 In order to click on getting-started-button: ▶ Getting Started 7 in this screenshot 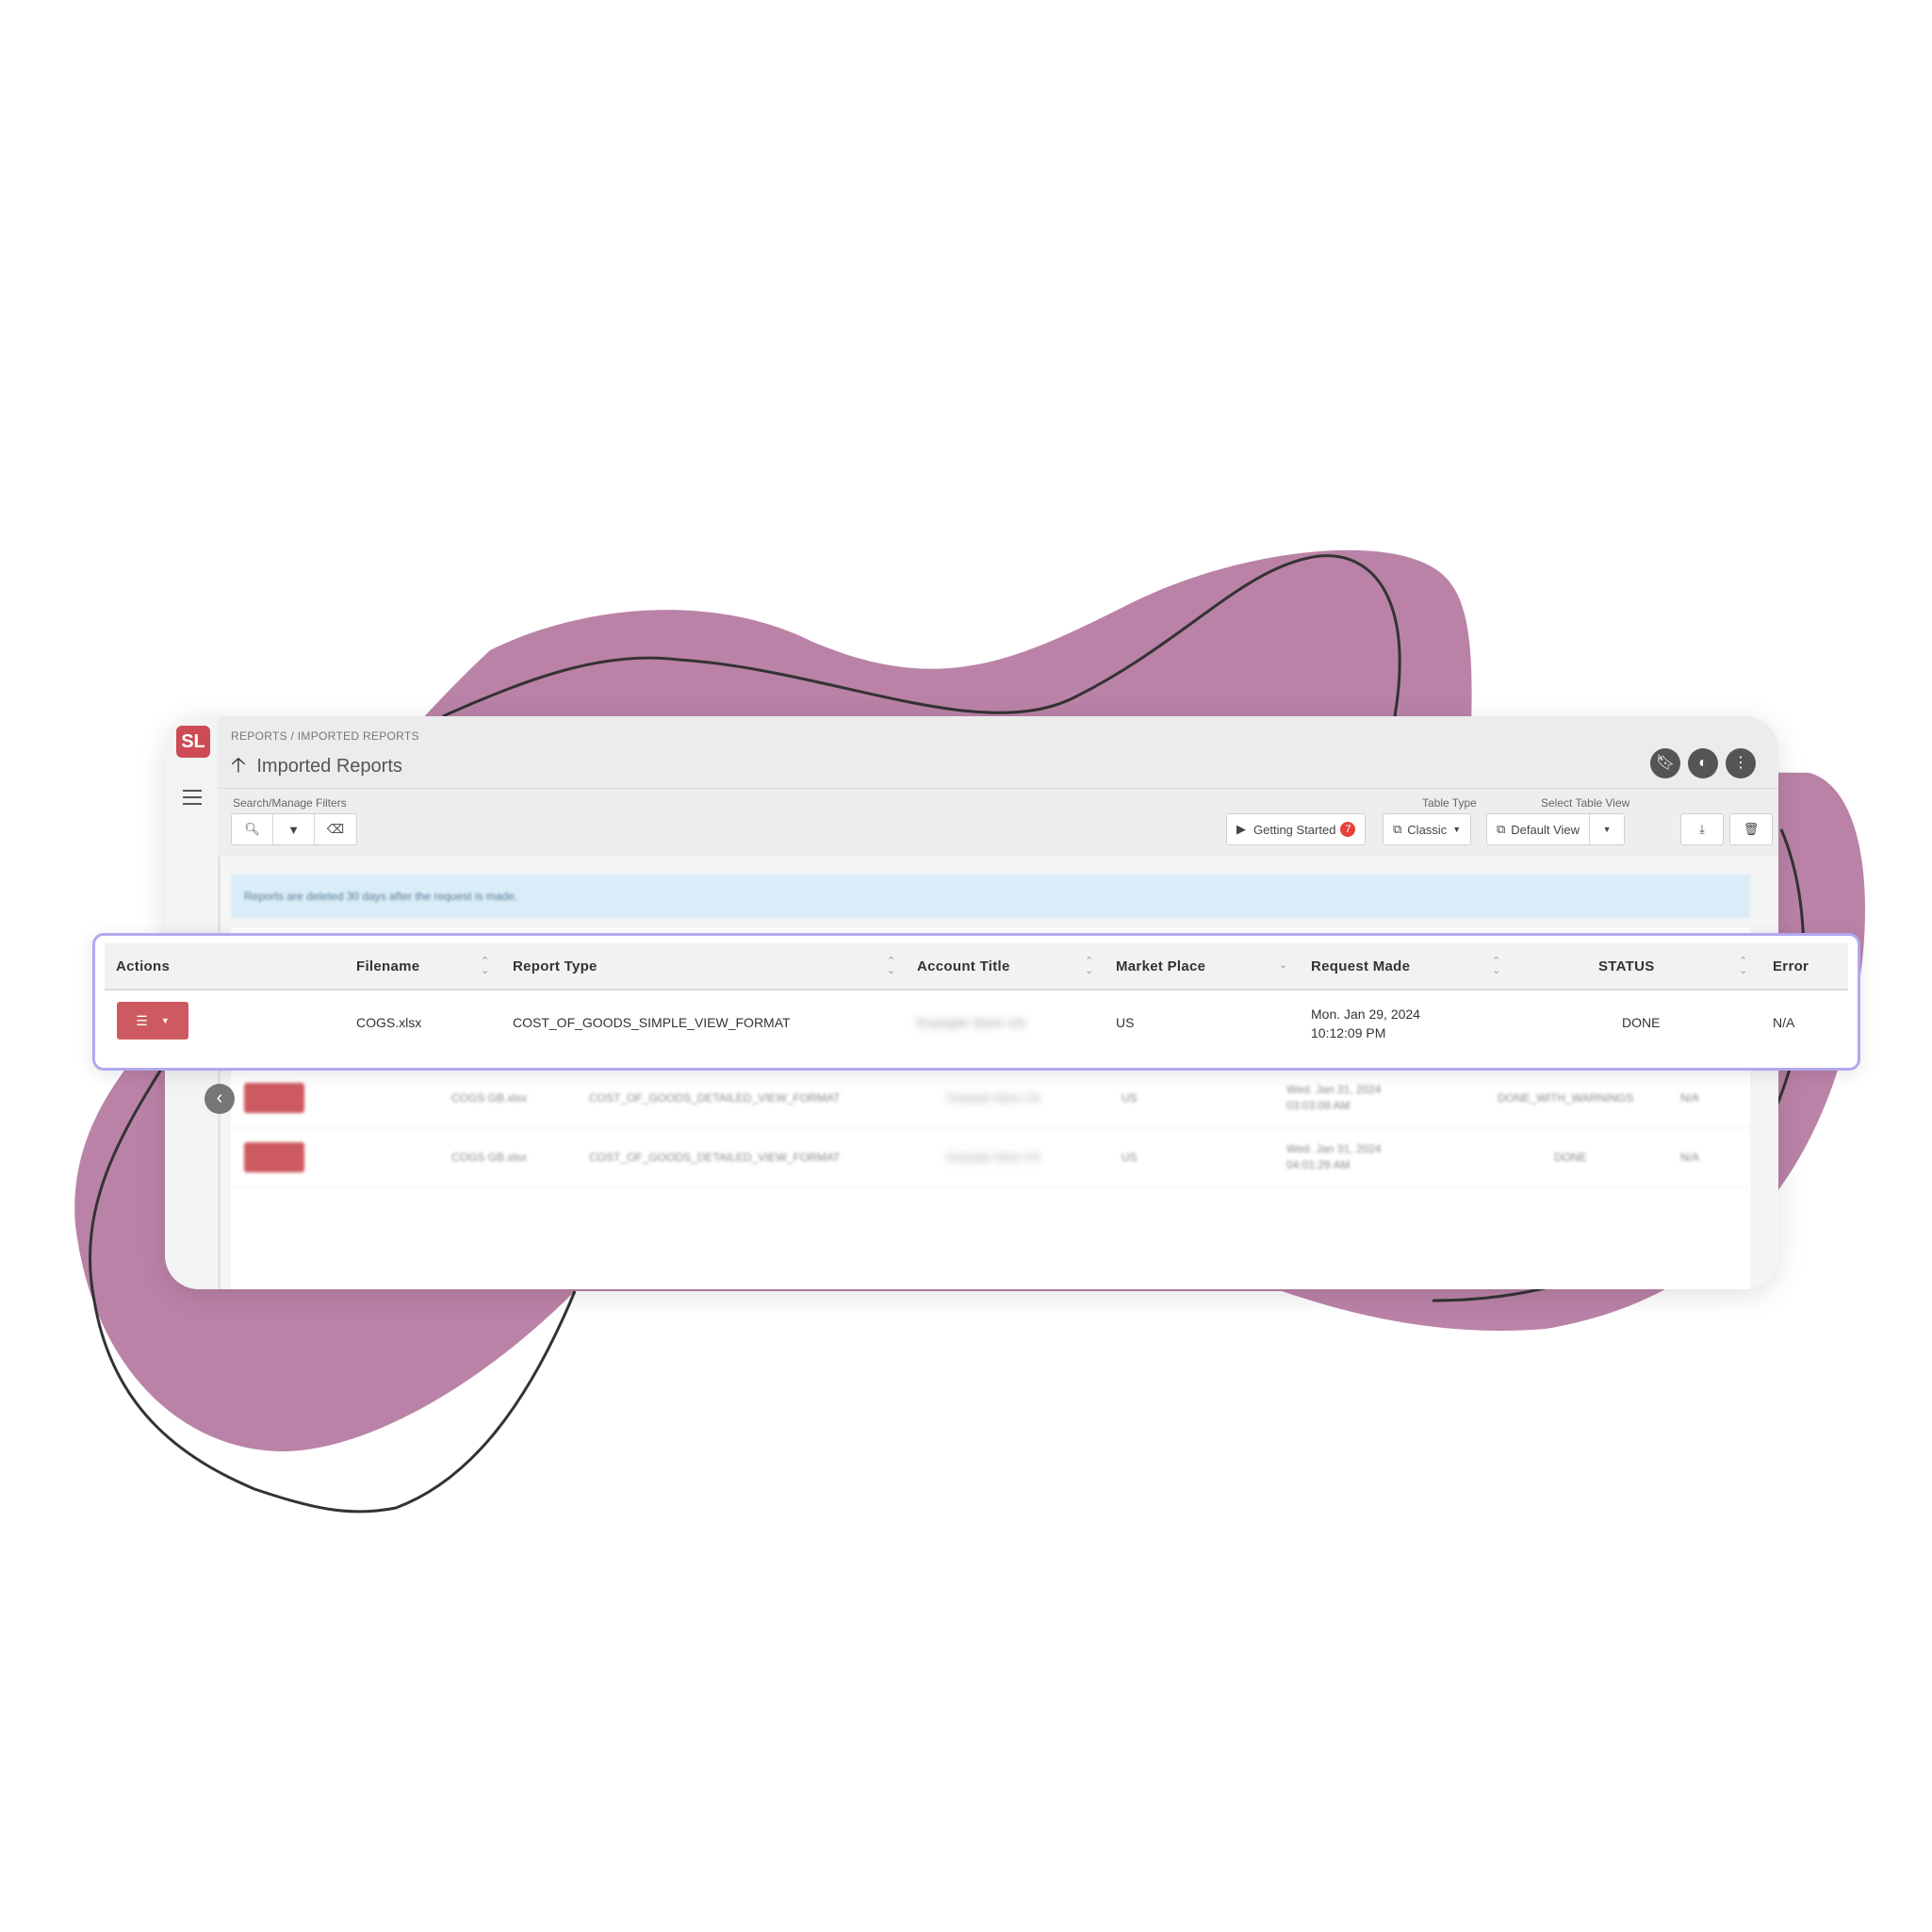, I will do `click(1296, 829)`.